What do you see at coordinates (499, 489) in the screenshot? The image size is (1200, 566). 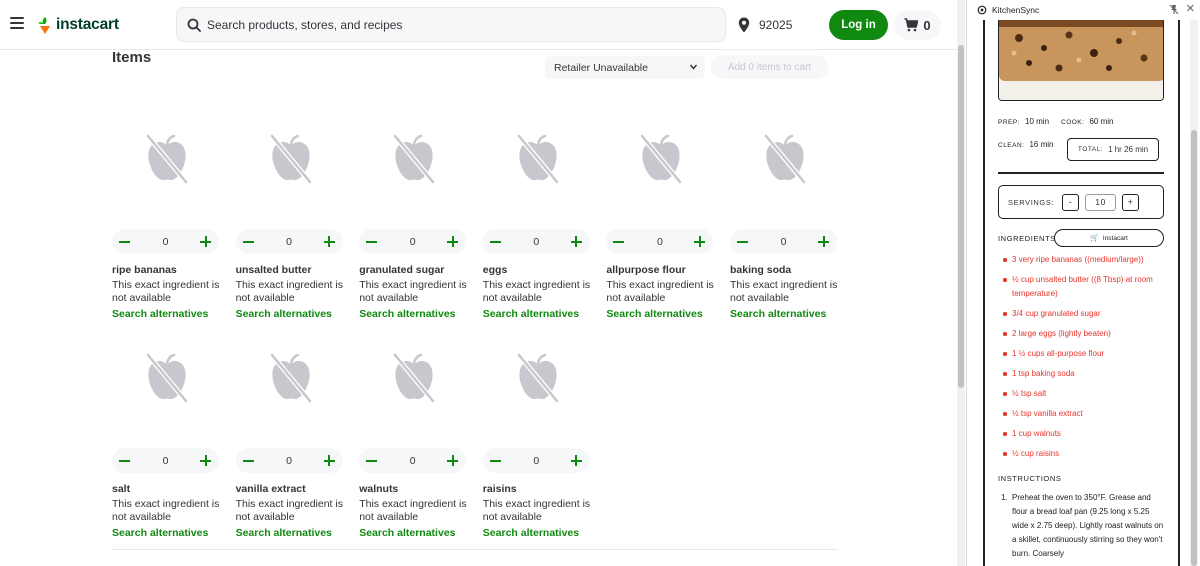 I see `item-name: raisins` at bounding box center [499, 489].